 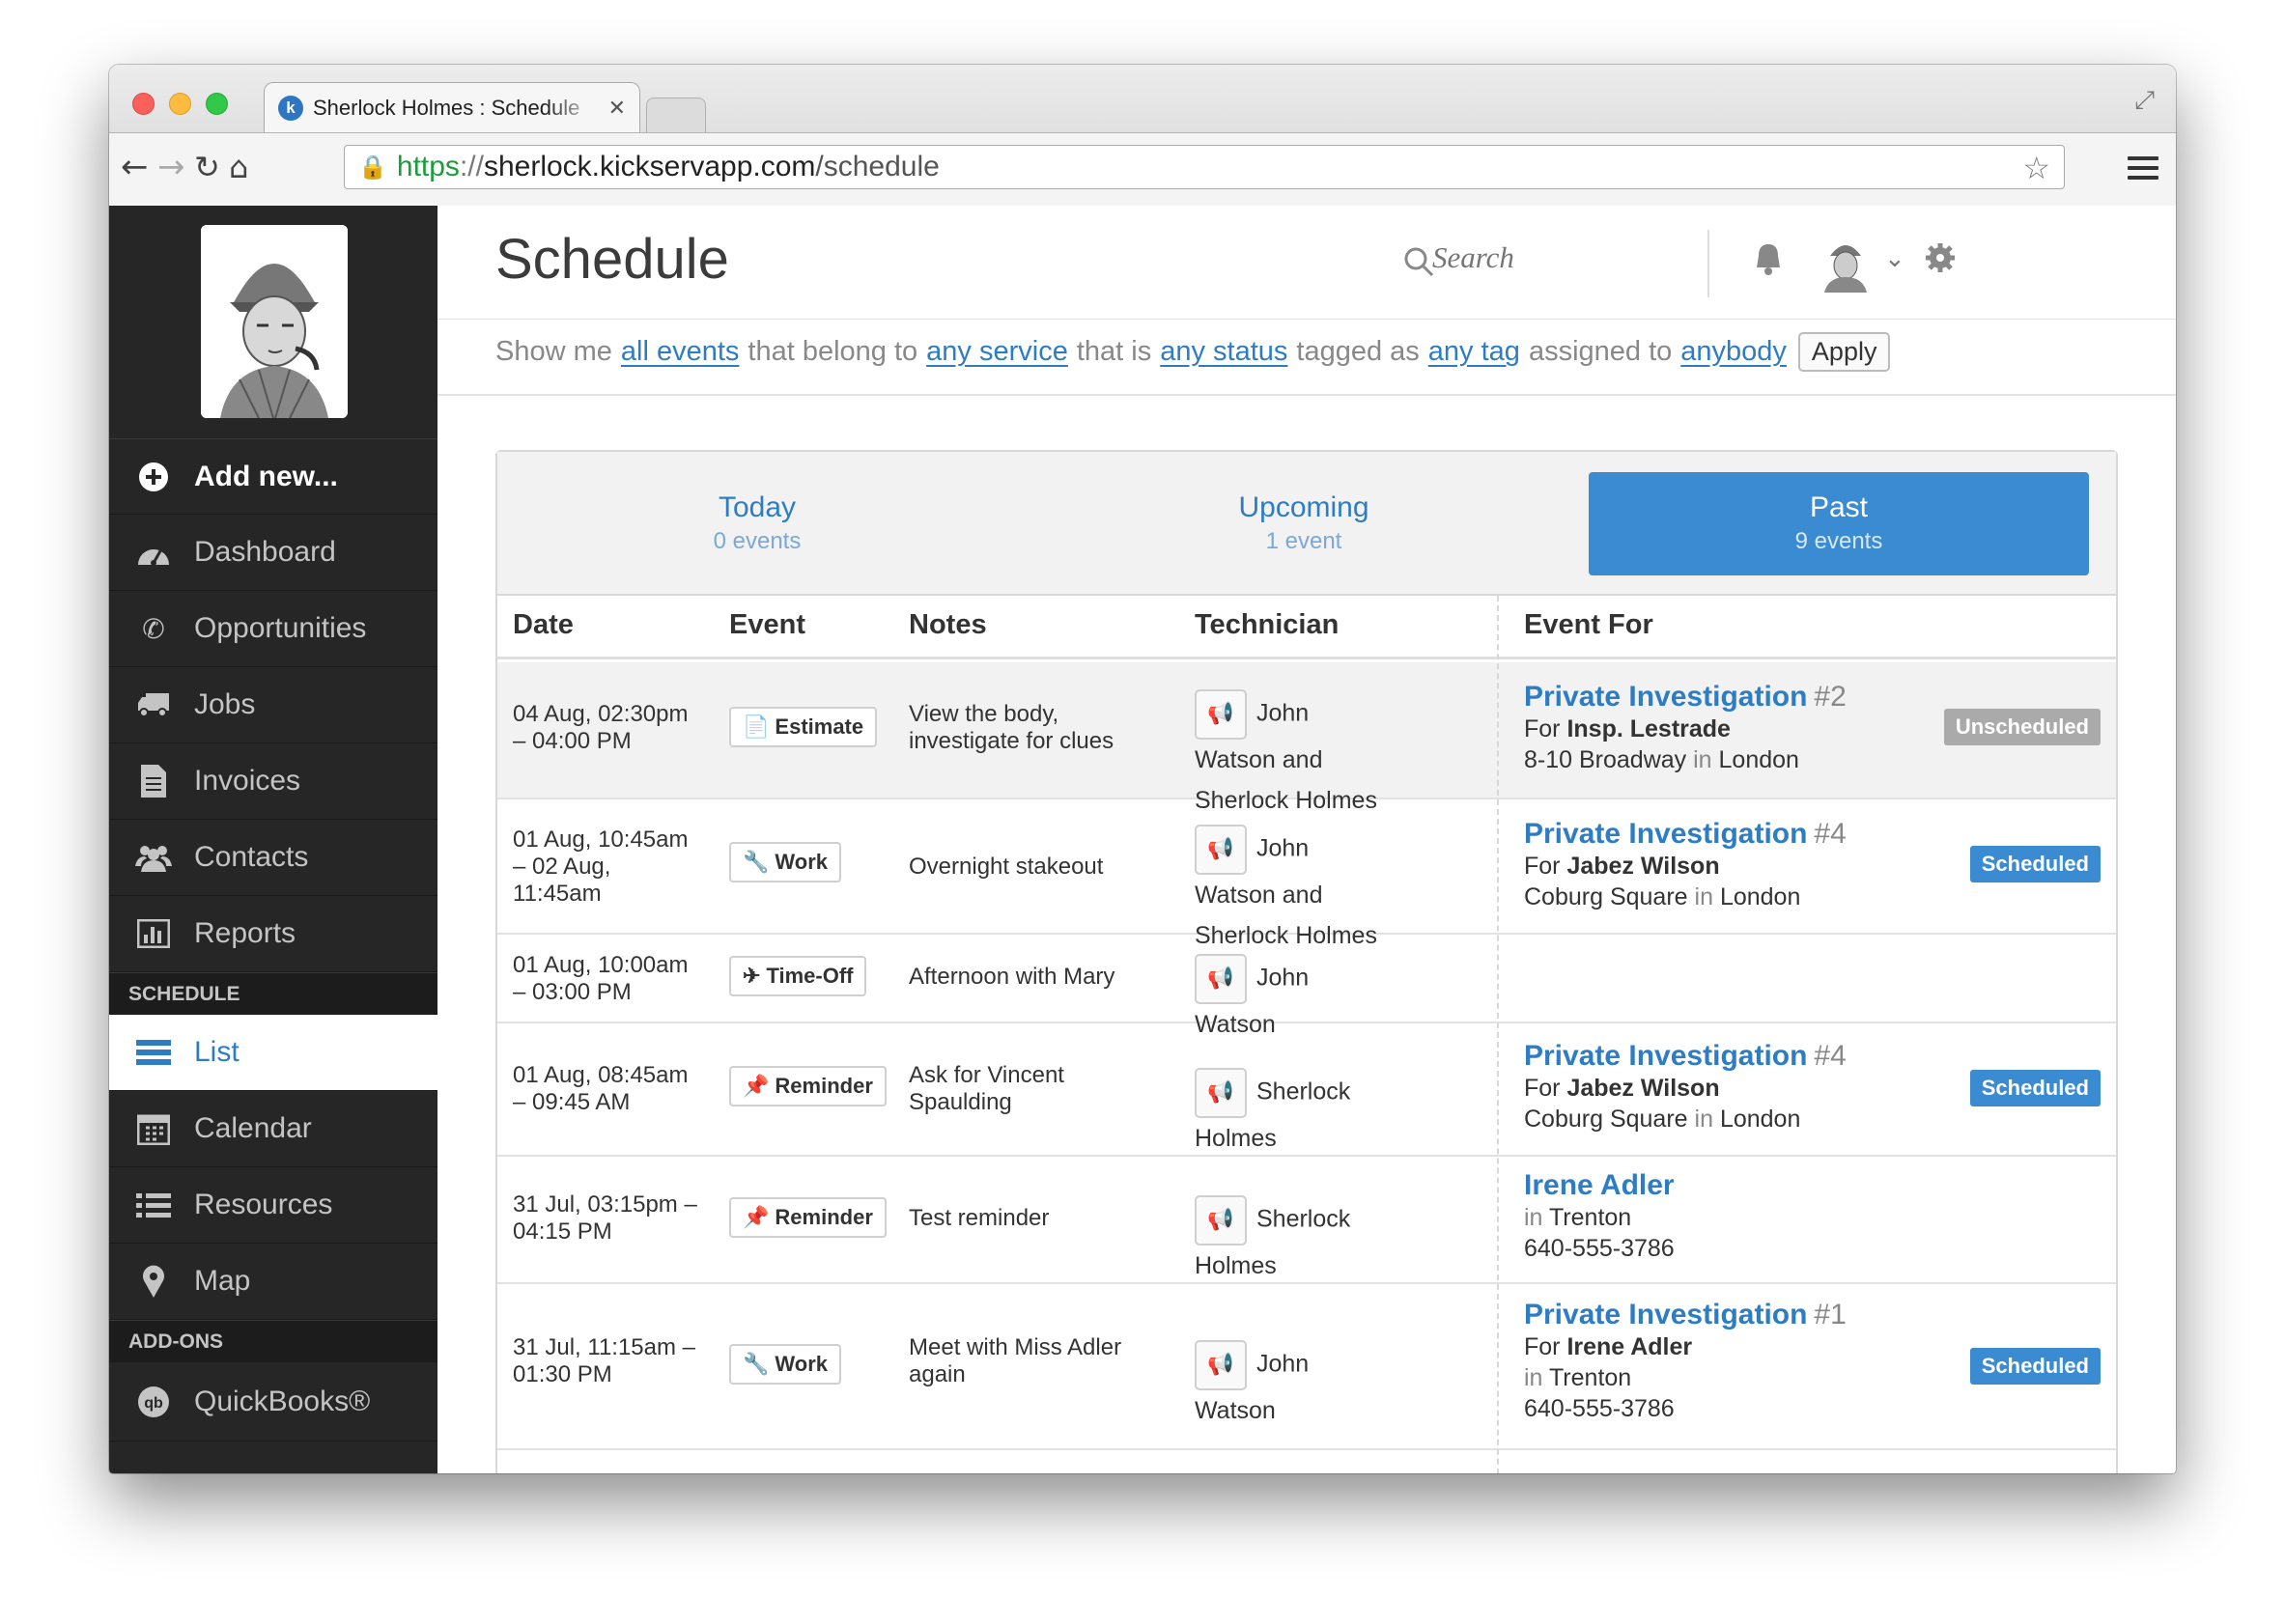 I want to click on sidebar-item-label: Calendar, so click(x=253, y=1128).